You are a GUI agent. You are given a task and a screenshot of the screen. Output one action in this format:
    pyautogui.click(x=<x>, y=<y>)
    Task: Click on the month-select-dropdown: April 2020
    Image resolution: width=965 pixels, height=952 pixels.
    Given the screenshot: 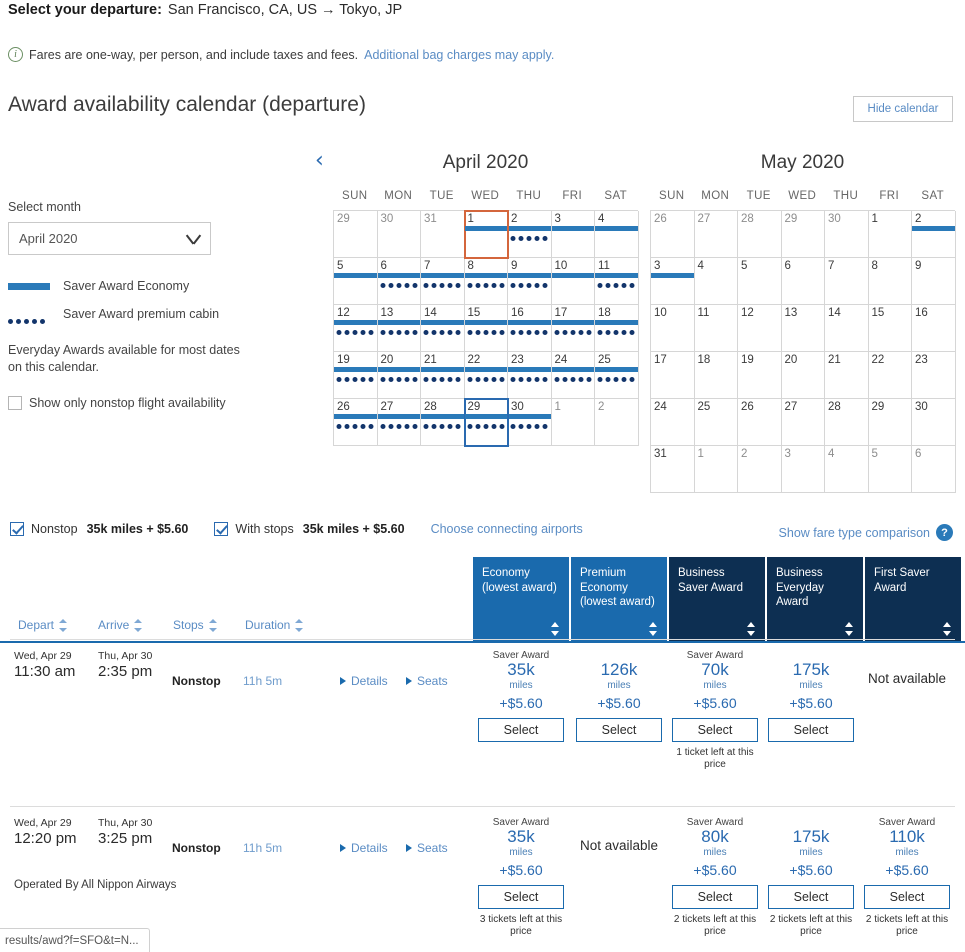 What is the action you would take?
    pyautogui.click(x=109, y=238)
    